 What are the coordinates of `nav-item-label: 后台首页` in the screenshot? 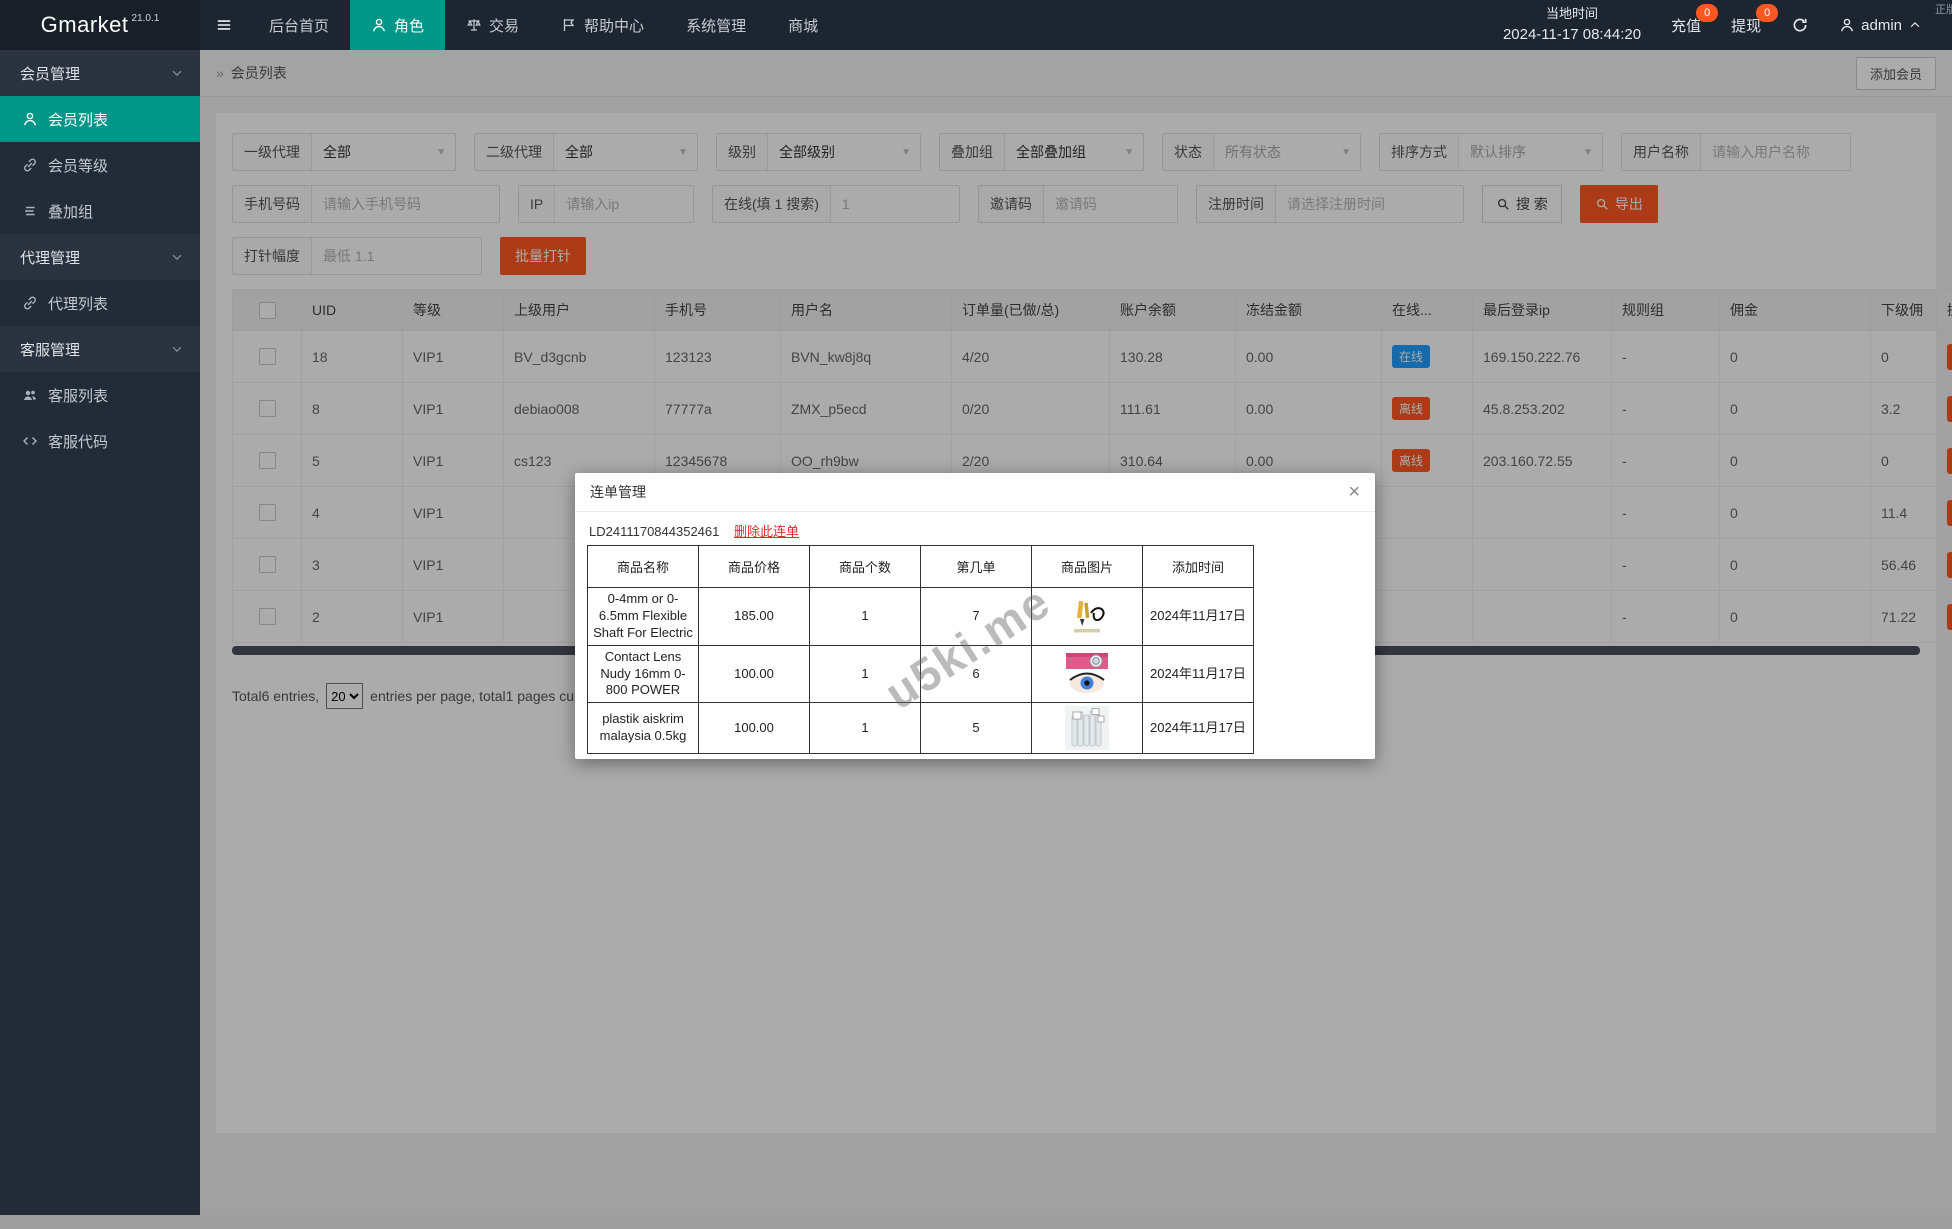 It's located at (299, 26).